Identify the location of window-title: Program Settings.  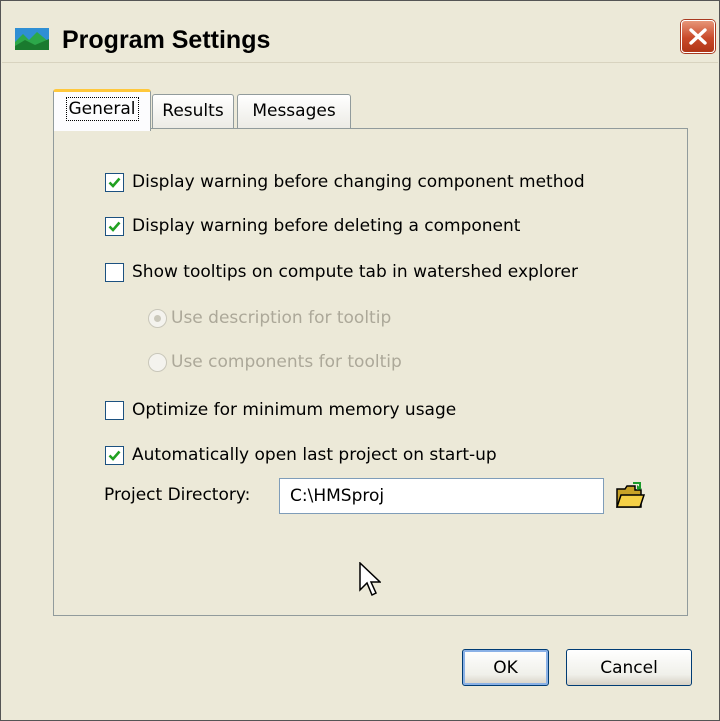
(166, 40).